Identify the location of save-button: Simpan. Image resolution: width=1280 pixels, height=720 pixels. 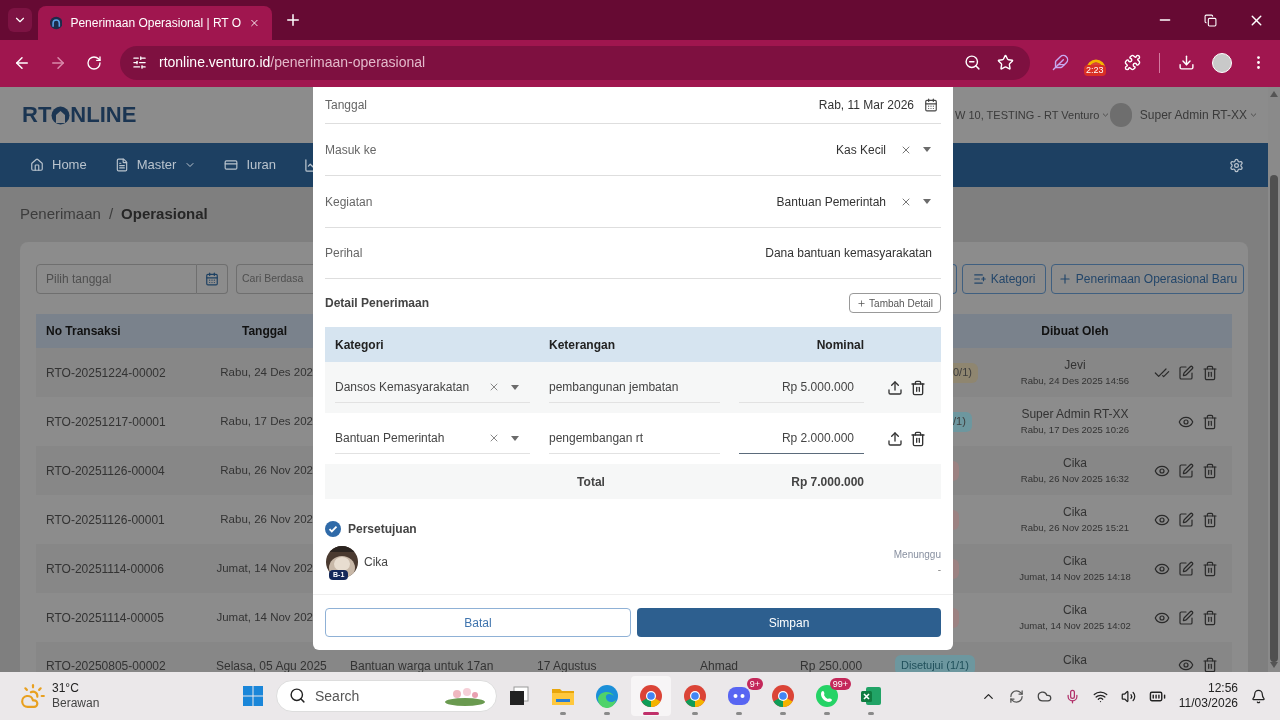
(789, 622).